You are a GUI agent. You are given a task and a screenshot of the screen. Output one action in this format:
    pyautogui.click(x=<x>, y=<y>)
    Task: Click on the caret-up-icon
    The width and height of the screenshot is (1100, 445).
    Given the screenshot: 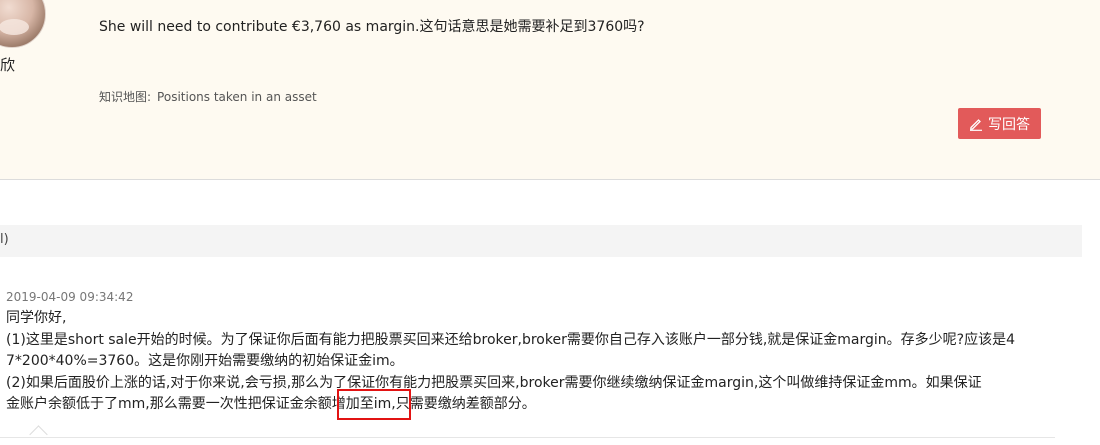 What is the action you would take?
    pyautogui.click(x=38, y=434)
    